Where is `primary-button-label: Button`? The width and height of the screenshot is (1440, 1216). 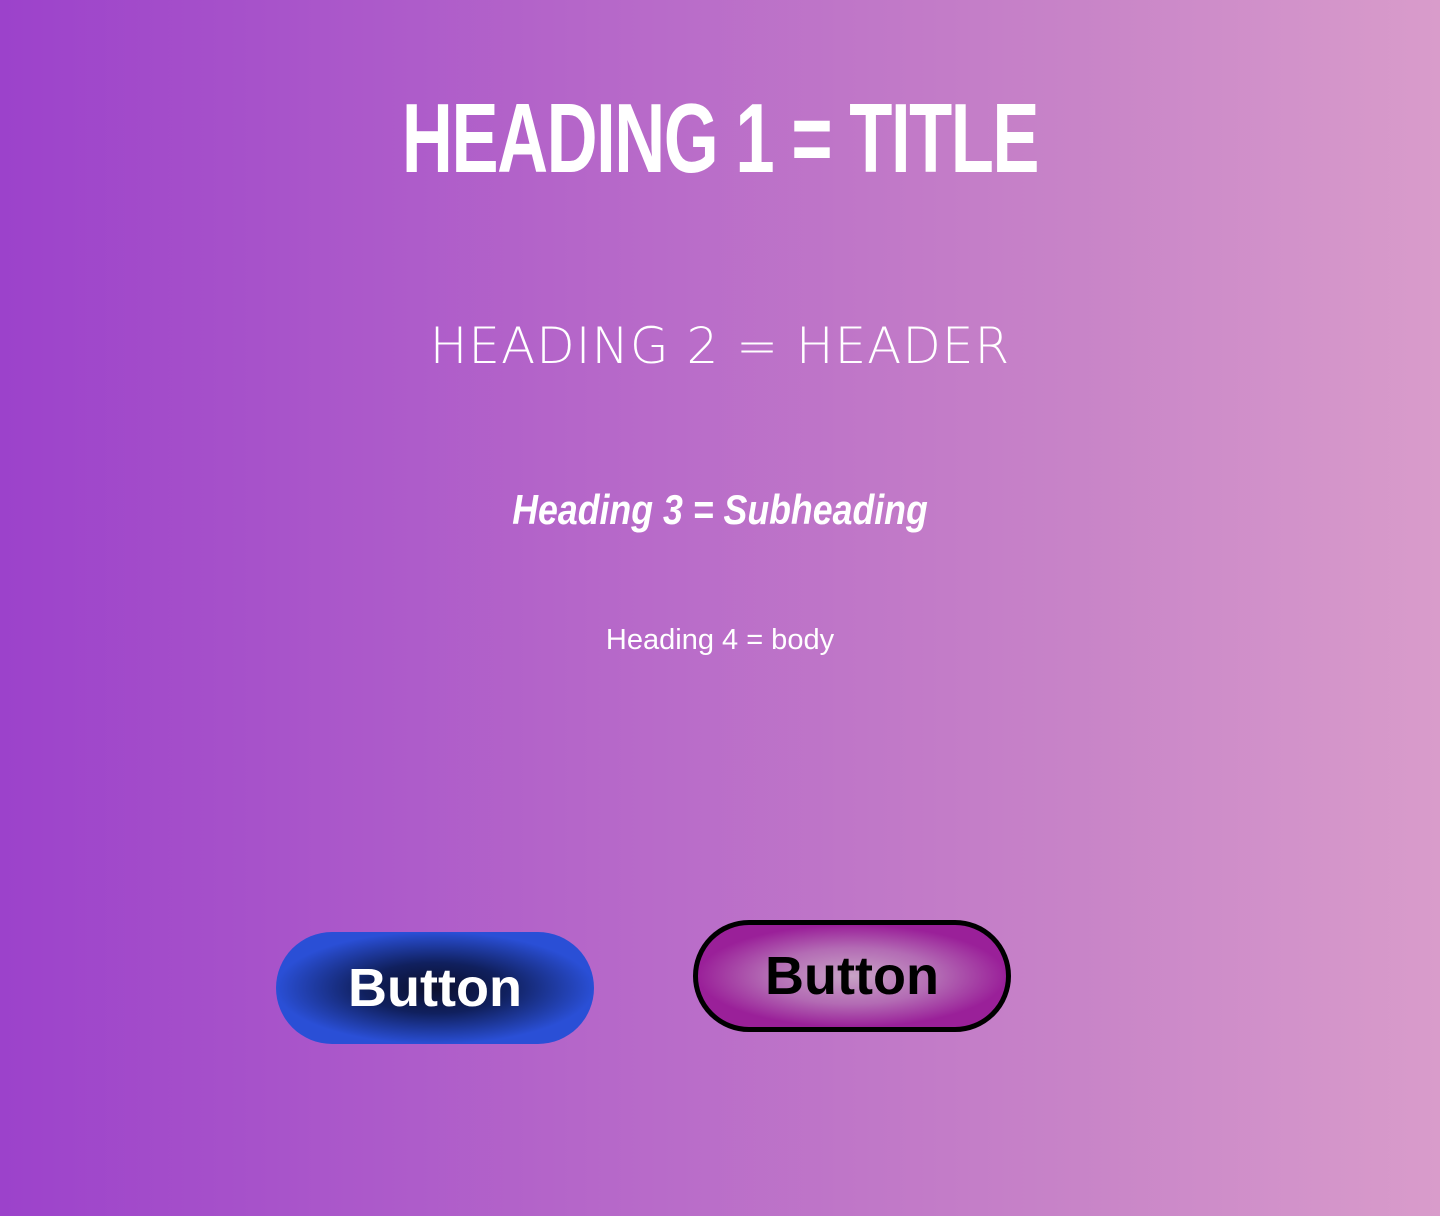 primary-button-label: Button is located at coordinates (435, 988).